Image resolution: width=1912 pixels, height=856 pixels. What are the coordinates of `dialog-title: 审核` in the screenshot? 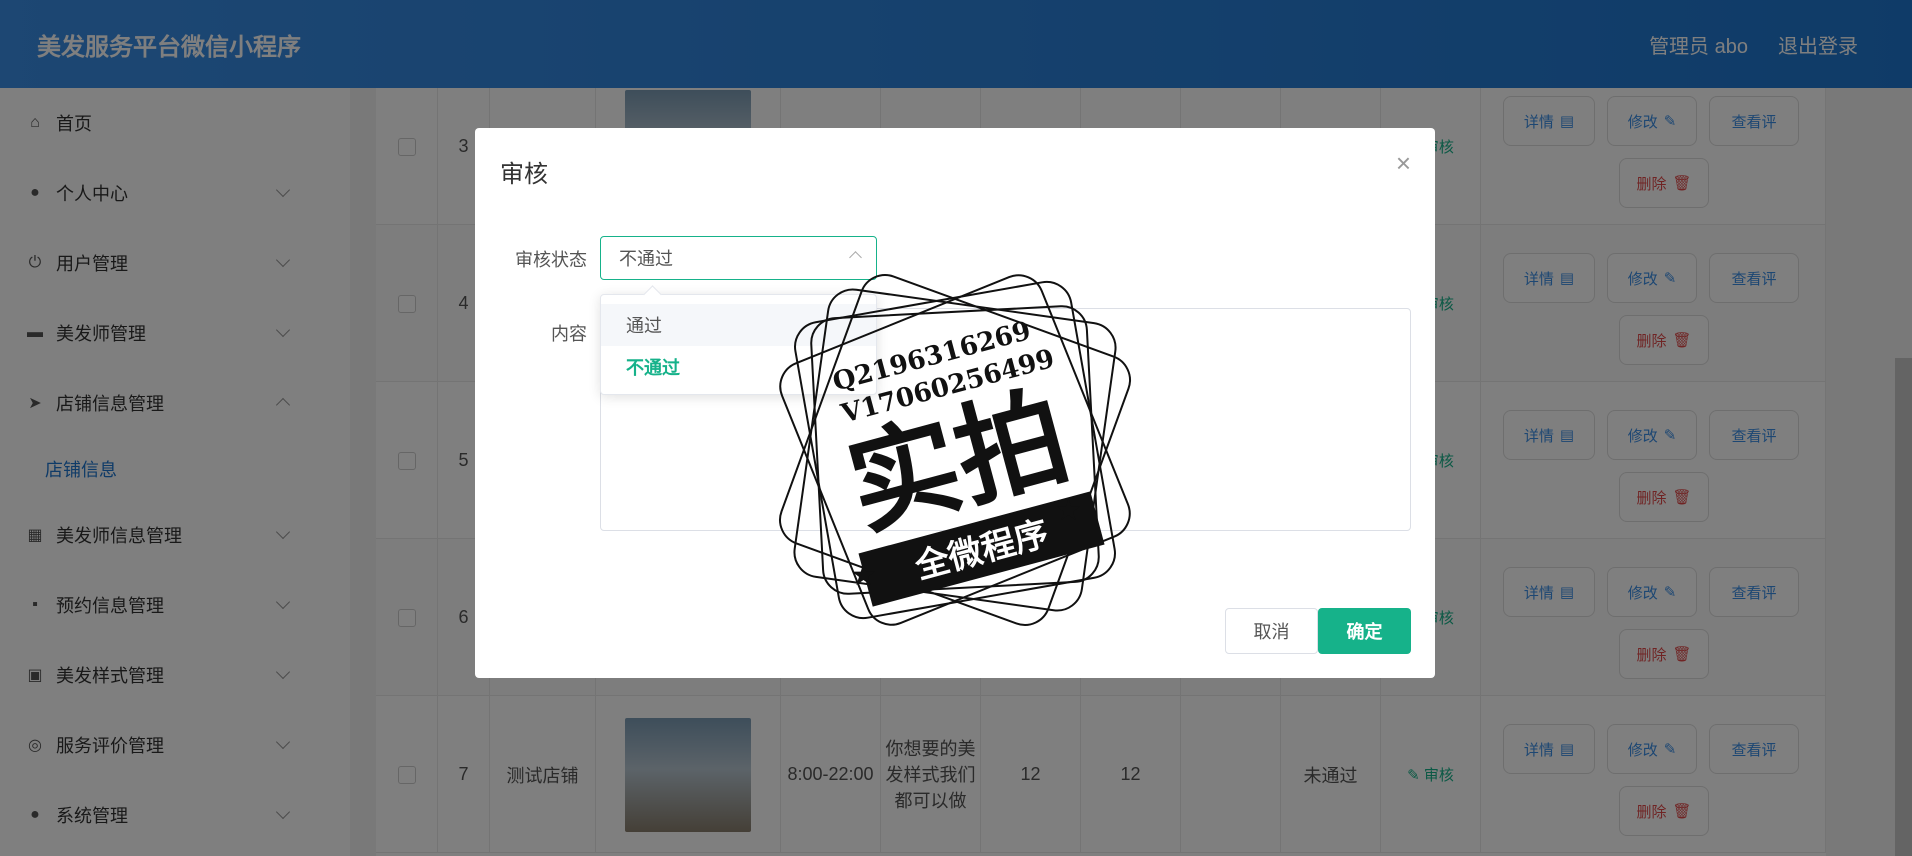 It's located at (524, 174).